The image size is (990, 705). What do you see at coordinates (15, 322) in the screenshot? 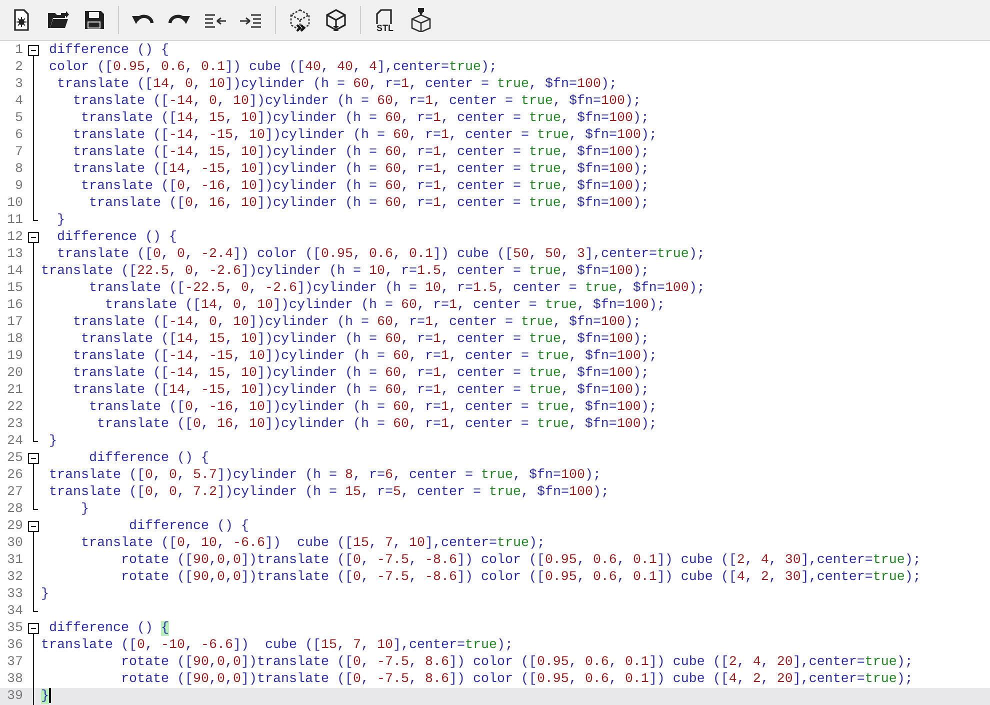
I see `line-number: 17` at bounding box center [15, 322].